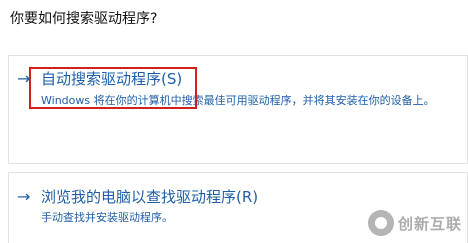 The width and height of the screenshot is (468, 243). What do you see at coordinates (380, 223) in the screenshot?
I see `watermark-logo-icon` at bounding box center [380, 223].